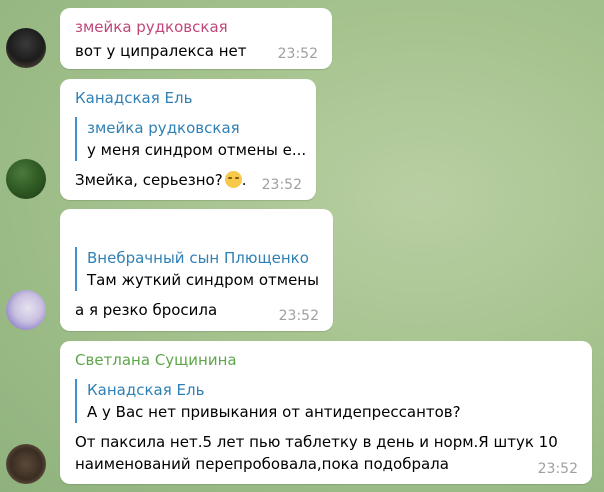 Image resolution: width=604 pixels, height=492 pixels. Describe the element at coordinates (163, 128) in the screenshot. I see `reply-sender: змейка рудковская` at that location.